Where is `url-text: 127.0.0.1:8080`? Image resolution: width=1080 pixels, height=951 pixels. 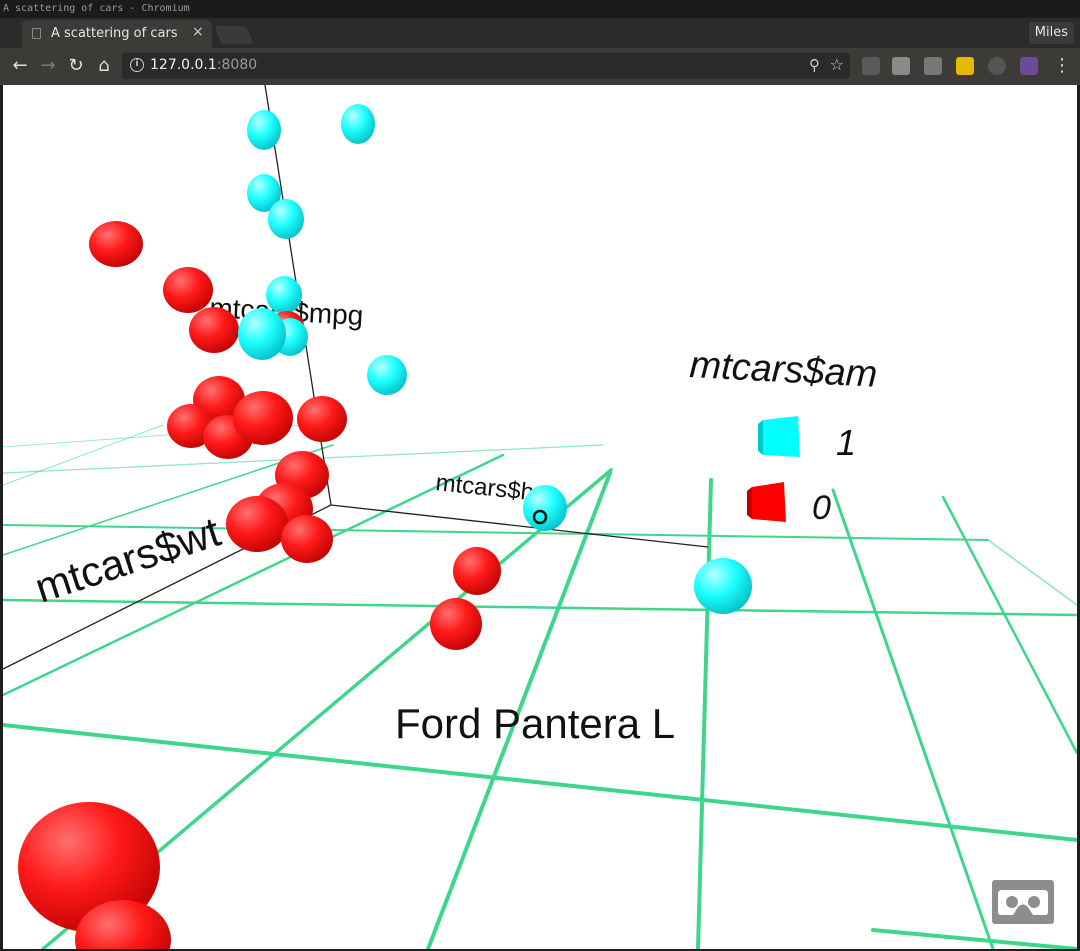
url-text: 127.0.0.1:8080 is located at coordinates (203, 65).